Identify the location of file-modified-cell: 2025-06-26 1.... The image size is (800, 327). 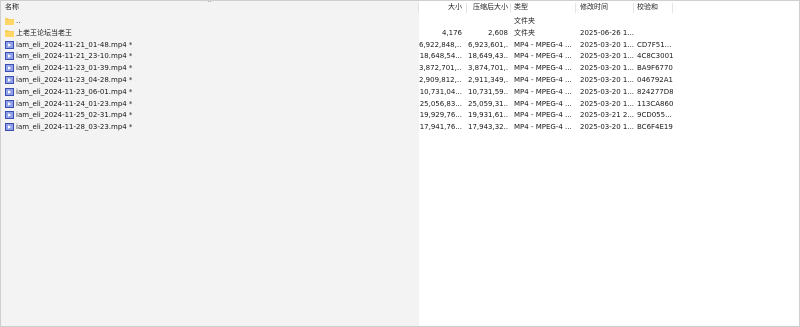
(607, 32).